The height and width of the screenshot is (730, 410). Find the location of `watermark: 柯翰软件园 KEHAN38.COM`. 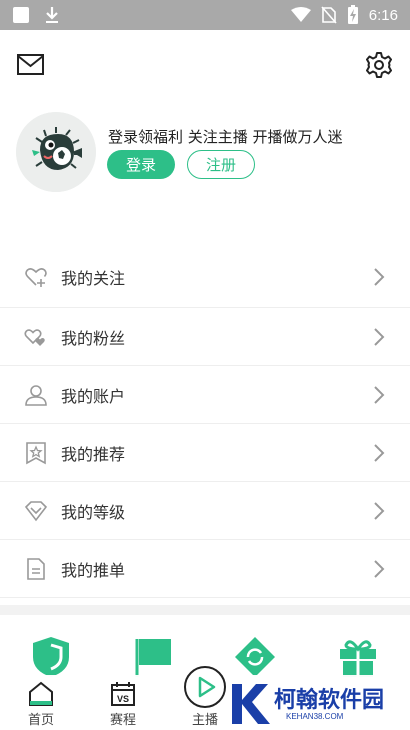

watermark: 柯翰软件园 KEHAN38.COM is located at coordinates (313, 703).